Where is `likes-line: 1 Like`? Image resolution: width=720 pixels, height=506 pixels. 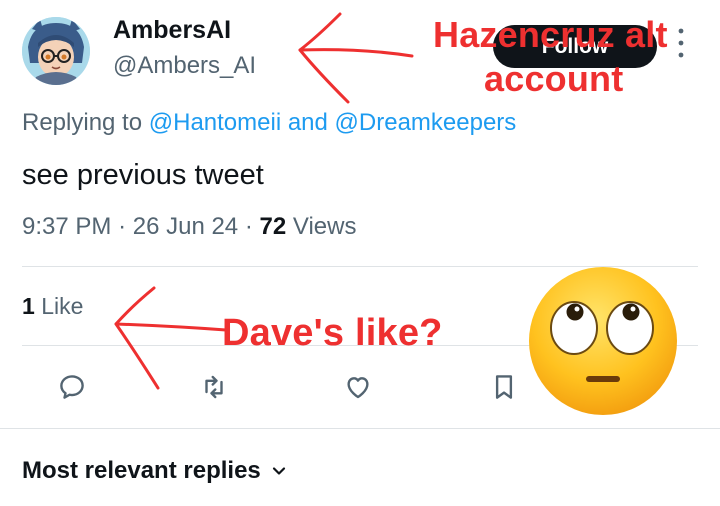 likes-line: 1 Like is located at coordinates (52, 306).